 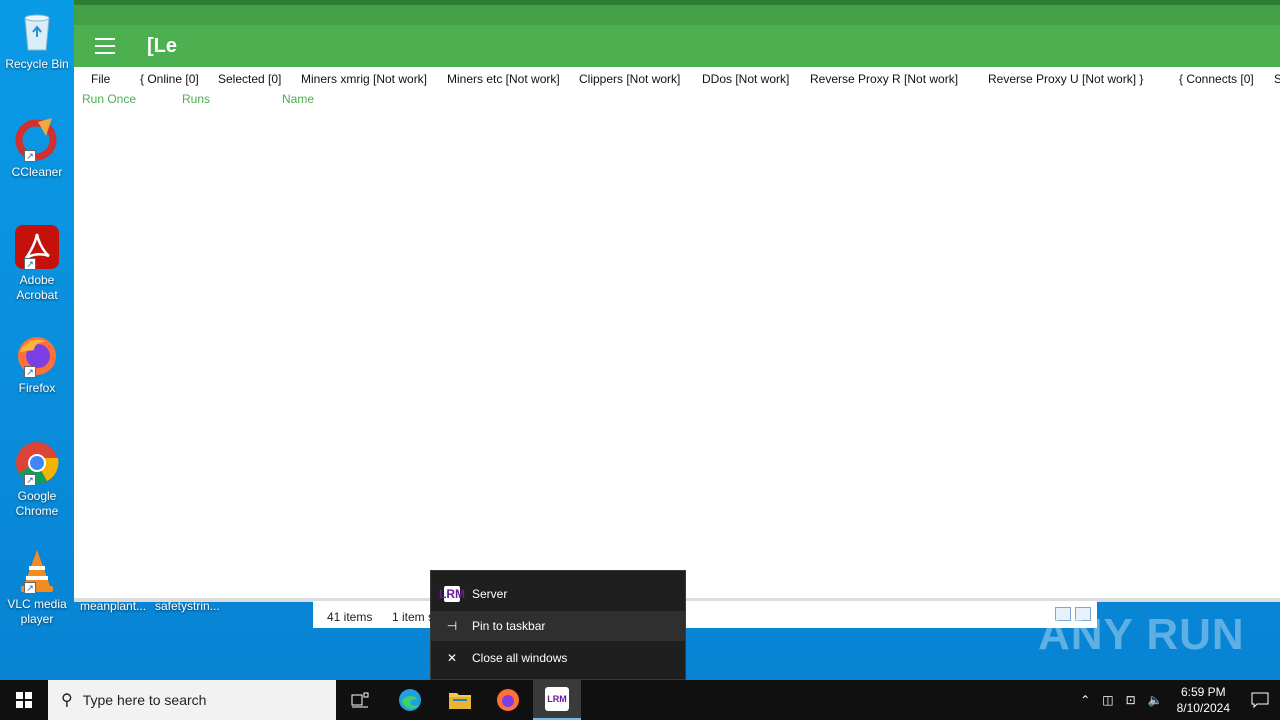 I want to click on search-icon: ⚲, so click(x=67, y=700).